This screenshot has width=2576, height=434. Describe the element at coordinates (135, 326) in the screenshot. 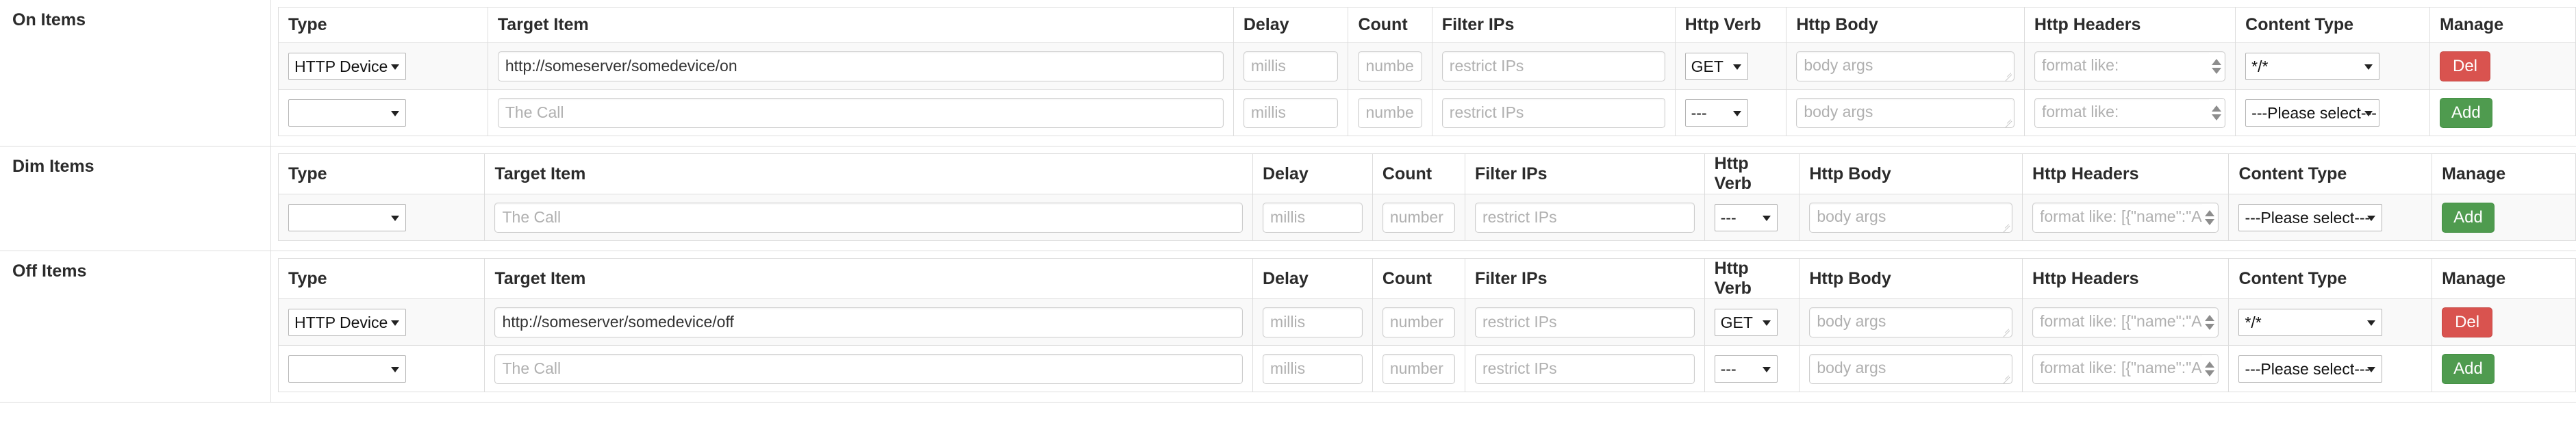

I see `section-label-off-items: Off Items` at that location.